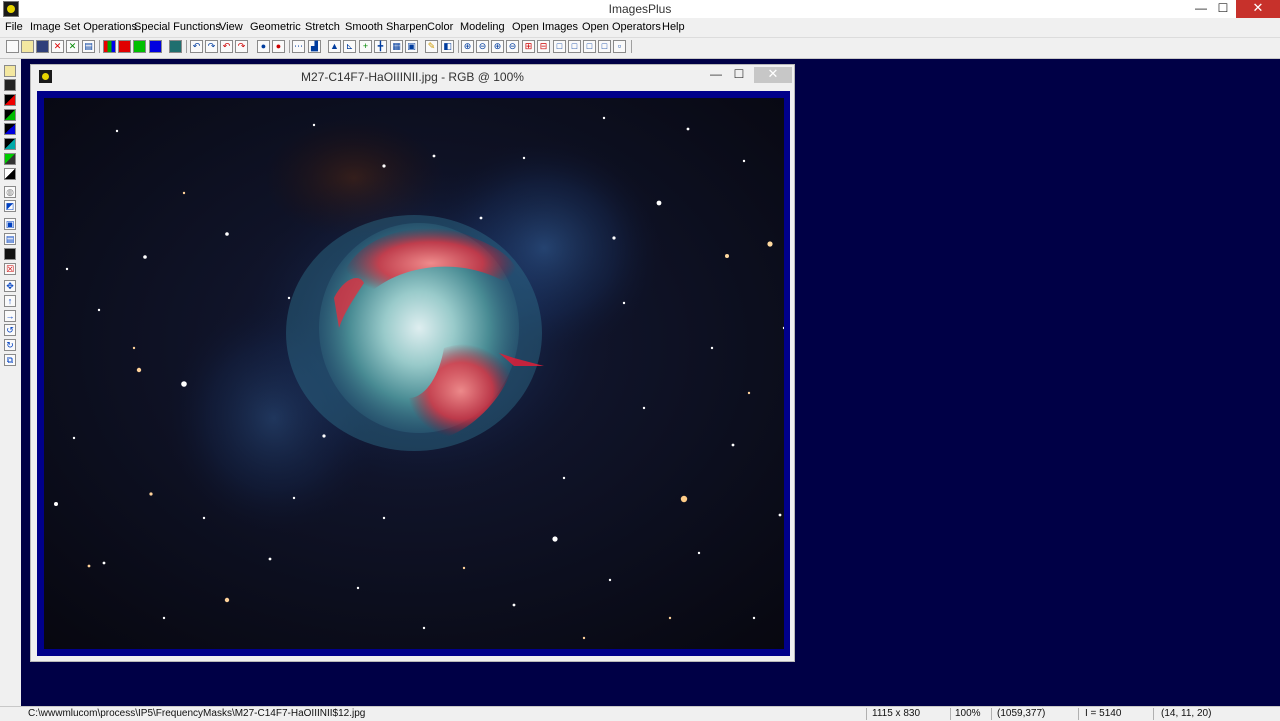 The height and width of the screenshot is (721, 1280). Describe the element at coordinates (226, 46) in the screenshot. I see `undo-all-icon: ↶` at that location.